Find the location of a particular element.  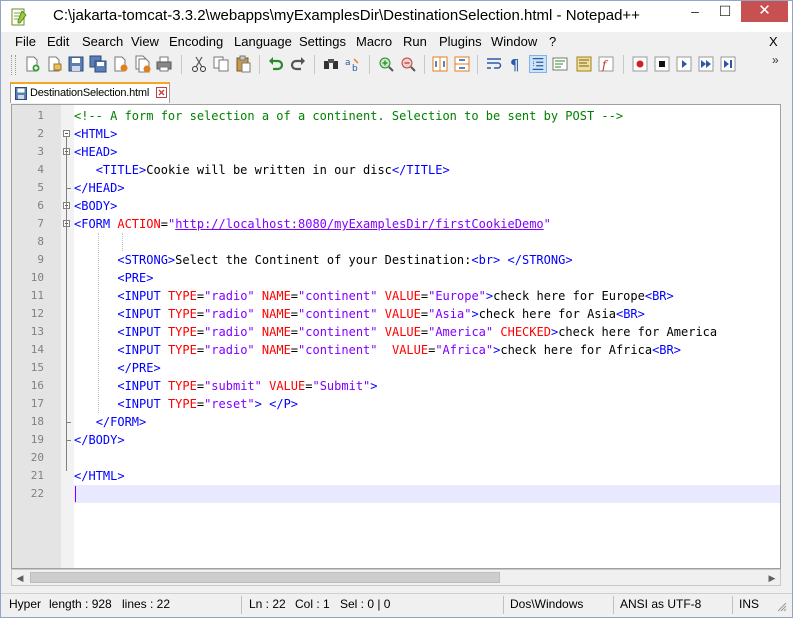

code-line: <PRE> is located at coordinates (113, 278).